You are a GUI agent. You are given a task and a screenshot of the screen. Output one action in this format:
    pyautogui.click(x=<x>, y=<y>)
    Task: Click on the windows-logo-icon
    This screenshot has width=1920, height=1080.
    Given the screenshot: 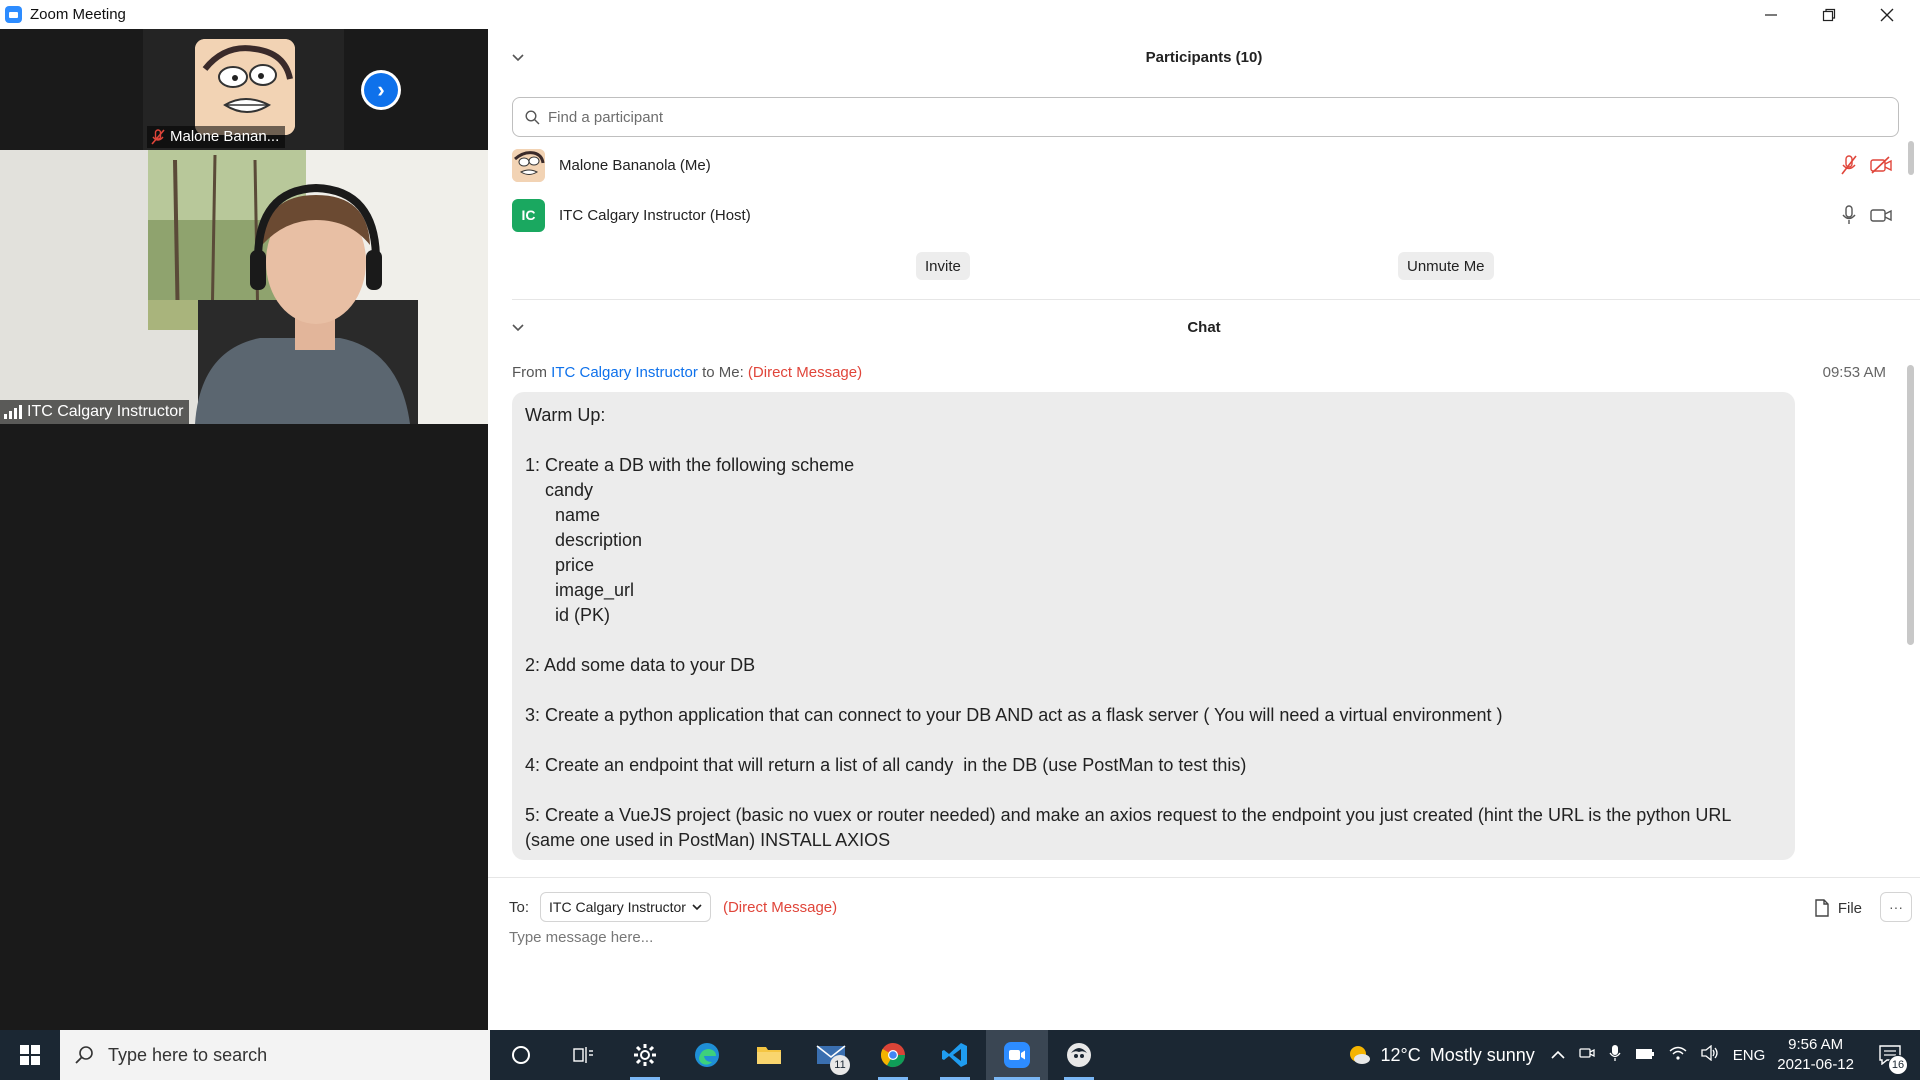 What is the action you would take?
    pyautogui.click(x=30, y=1055)
    